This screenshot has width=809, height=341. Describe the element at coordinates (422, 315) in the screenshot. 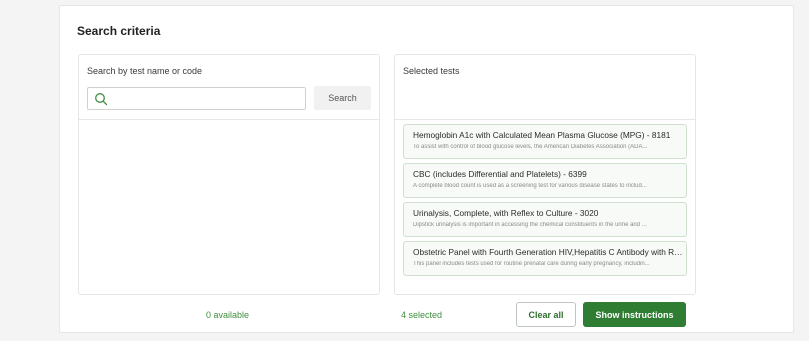

I see `selected-count: 4 selected` at that location.